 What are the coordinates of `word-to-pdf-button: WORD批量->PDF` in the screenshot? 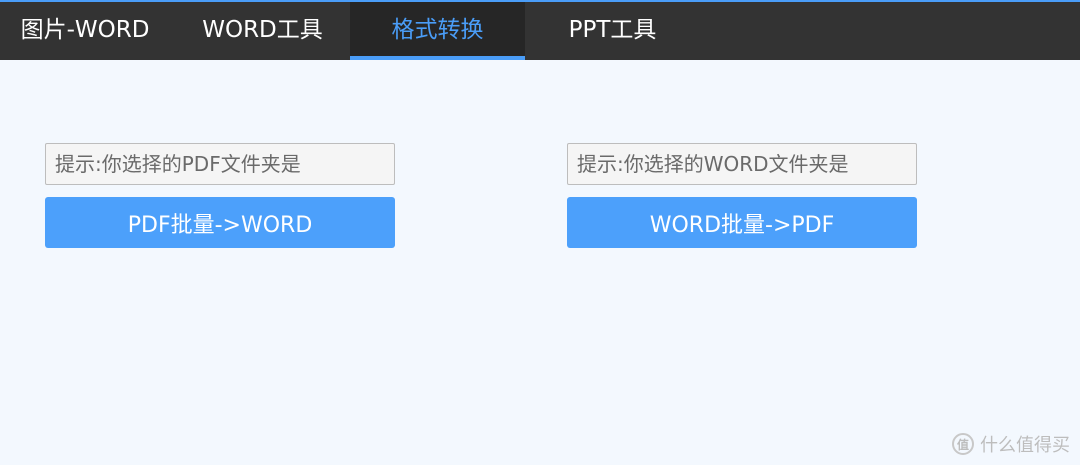 It's located at (742, 222).